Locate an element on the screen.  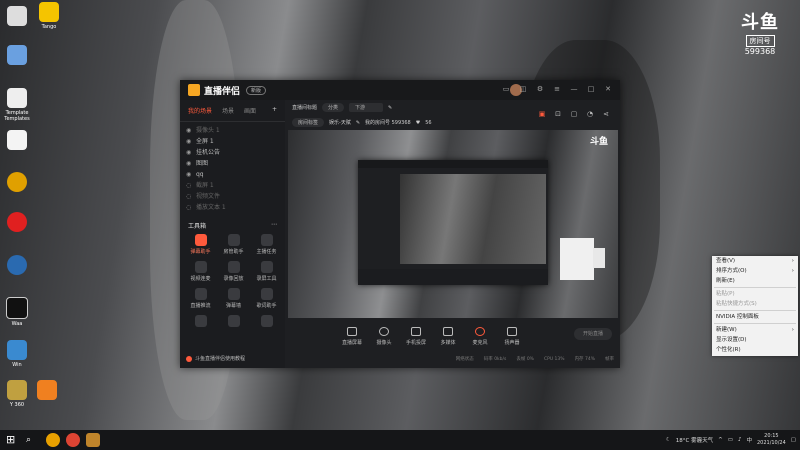
desktop-icon: Template Templates is located at coordinates (17, 105).